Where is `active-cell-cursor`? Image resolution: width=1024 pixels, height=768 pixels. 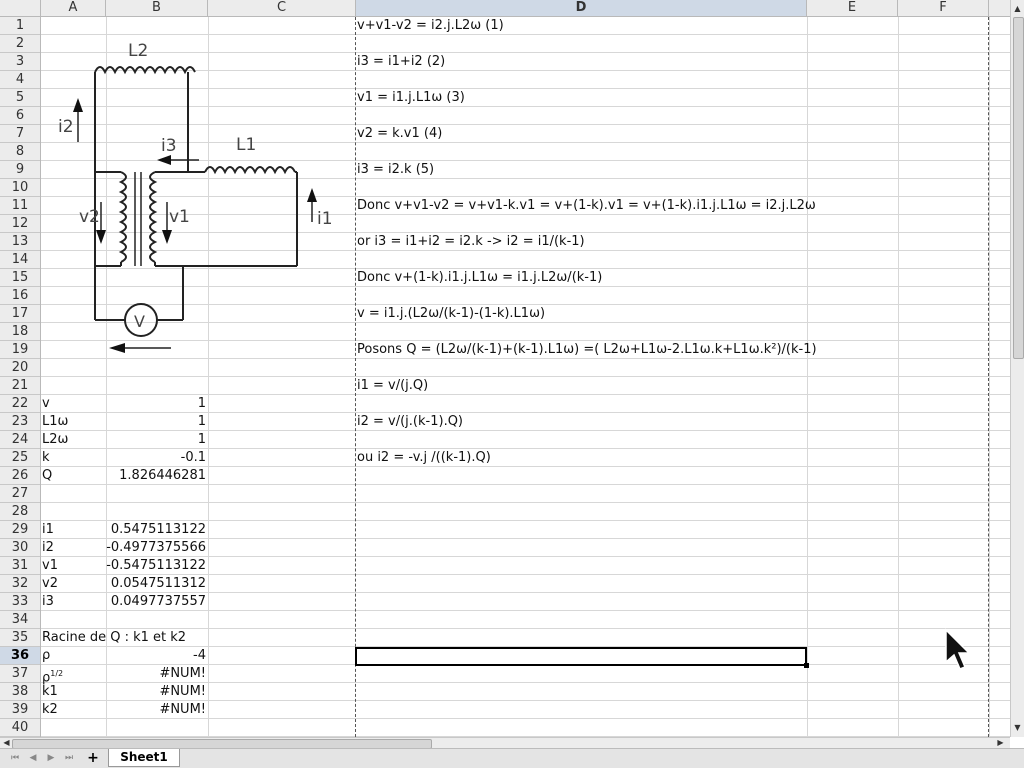 active-cell-cursor is located at coordinates (582, 657).